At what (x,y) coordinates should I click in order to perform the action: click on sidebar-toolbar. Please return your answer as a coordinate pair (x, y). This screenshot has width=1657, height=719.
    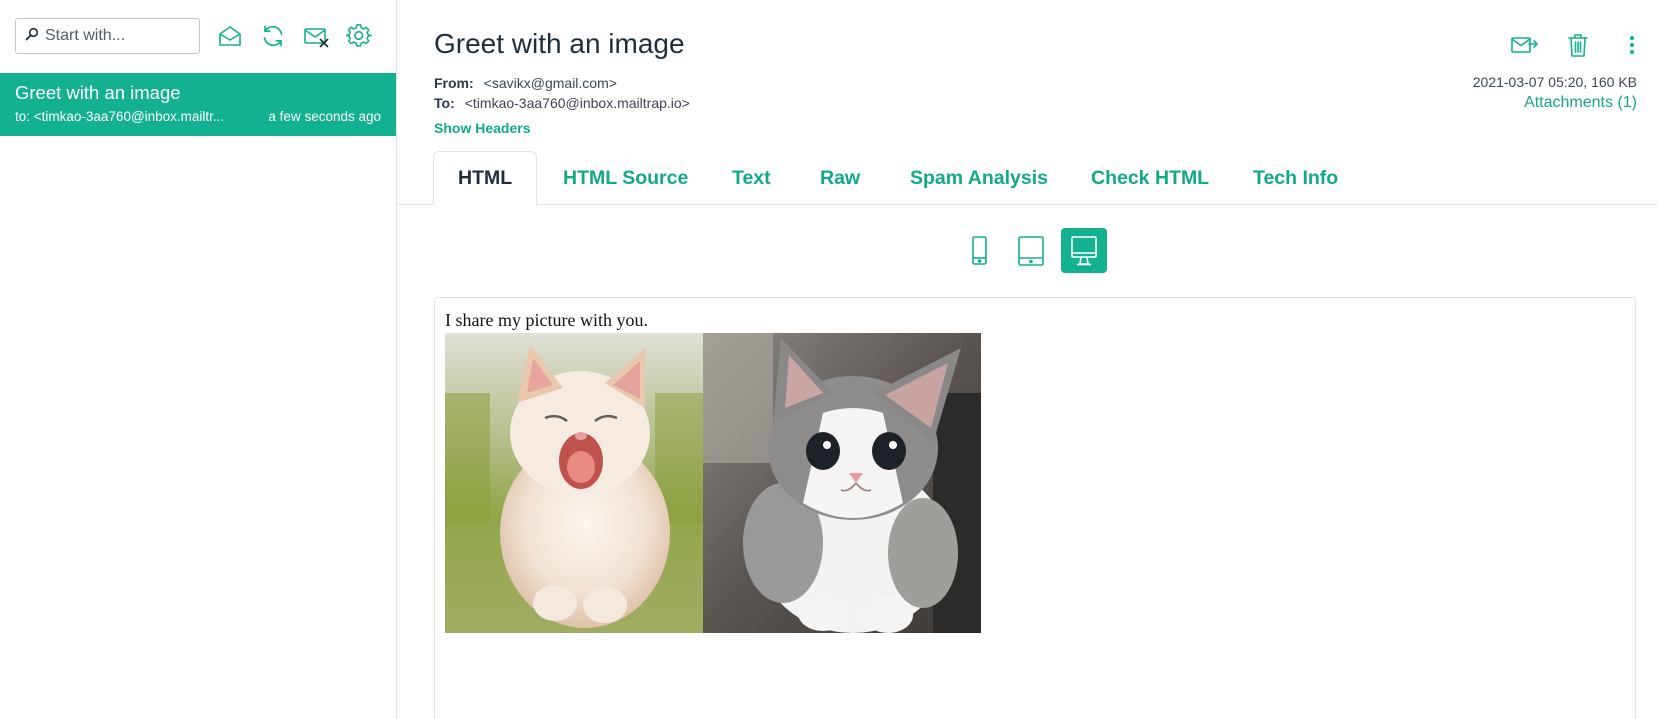
    Looking at the image, I should click on (193, 36).